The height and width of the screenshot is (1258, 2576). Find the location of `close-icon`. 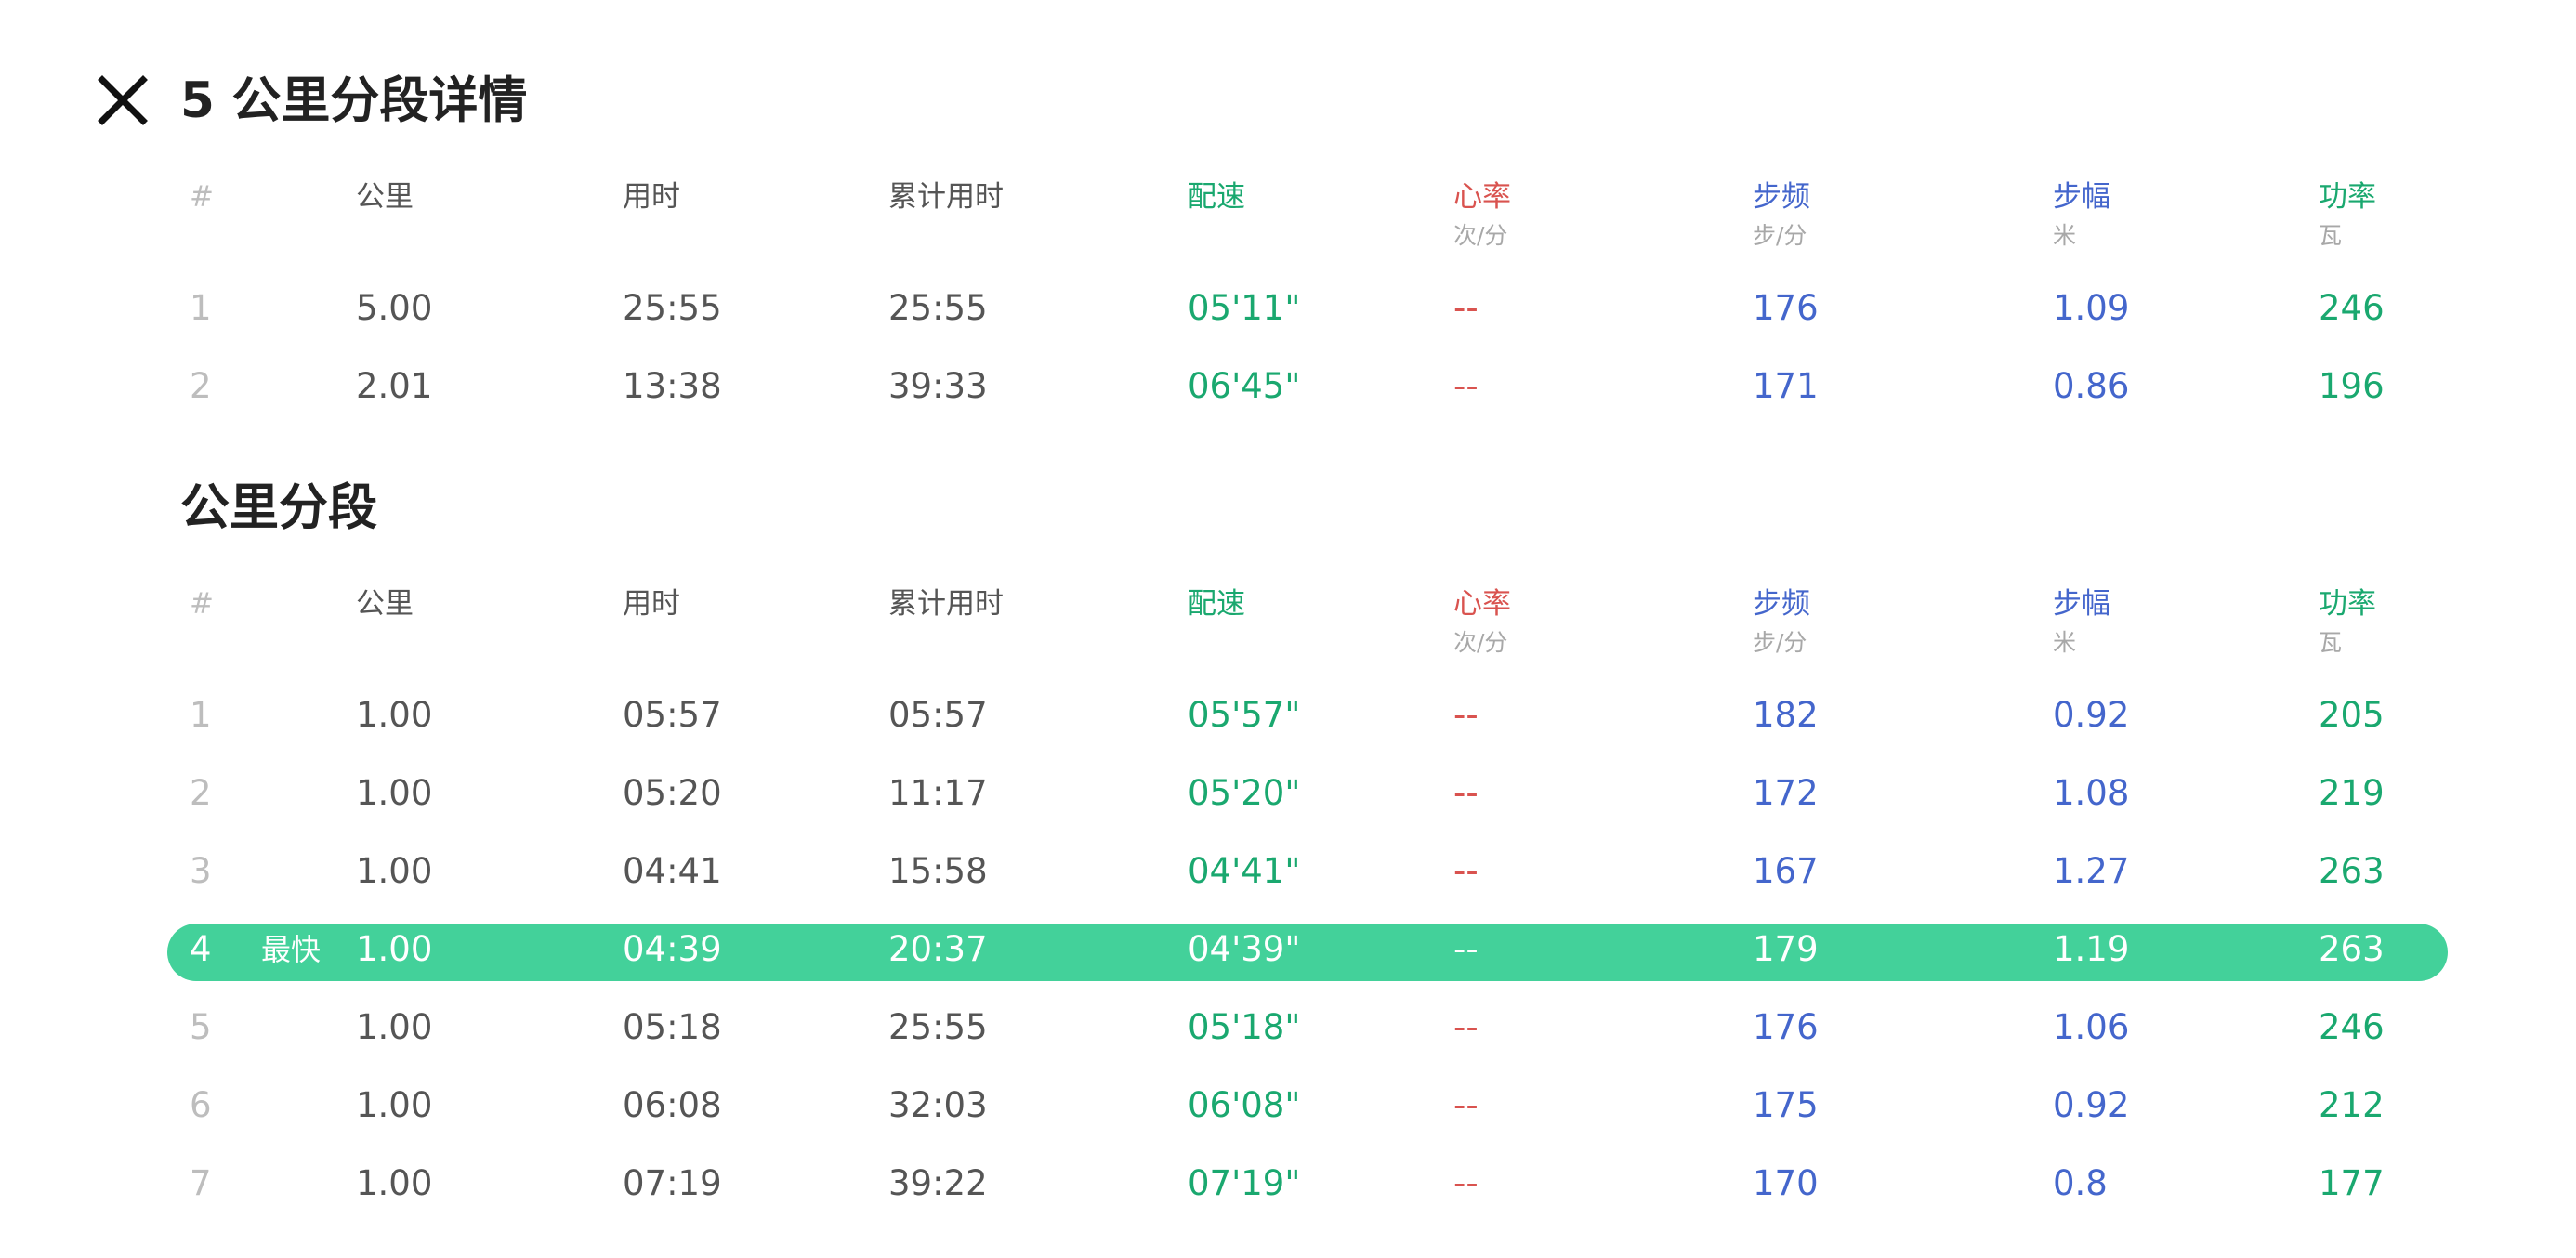

close-icon is located at coordinates (123, 100).